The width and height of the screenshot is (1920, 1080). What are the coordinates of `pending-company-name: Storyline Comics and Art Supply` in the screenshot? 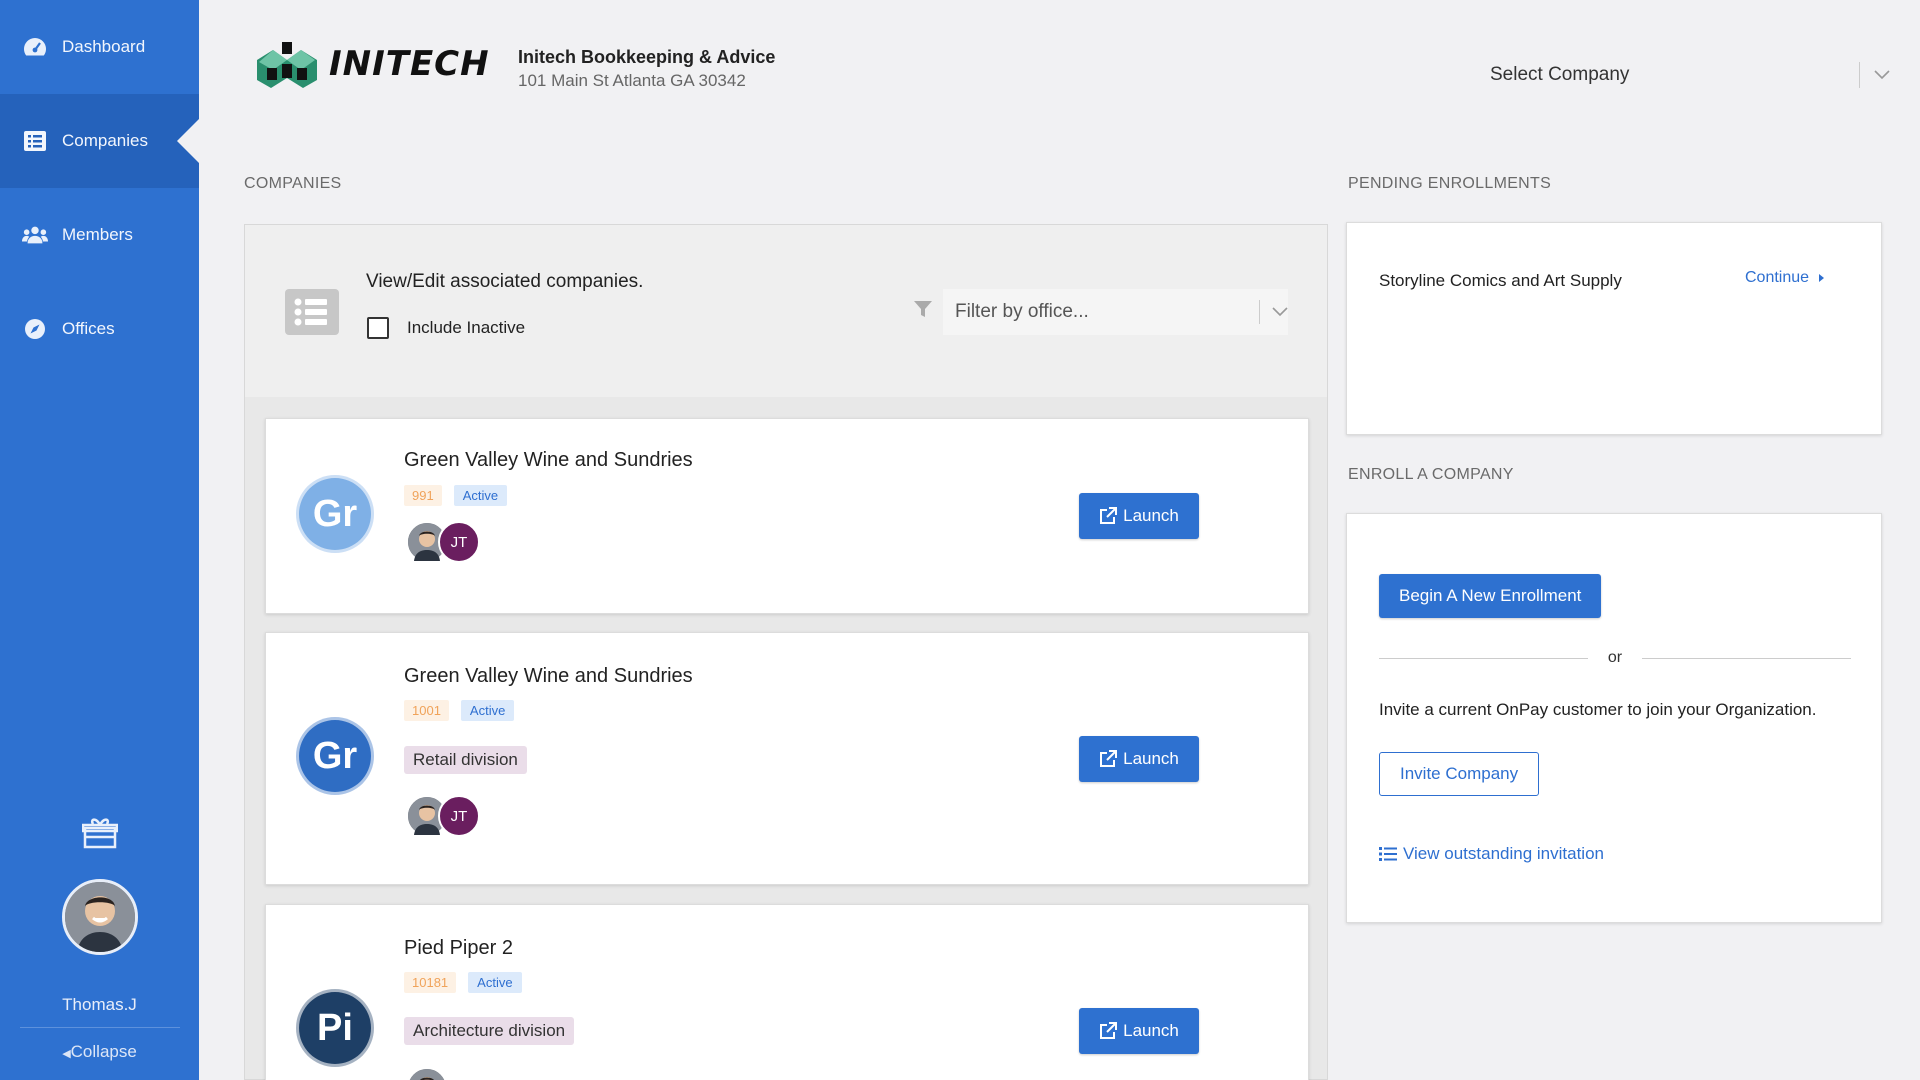 It's located at (1500, 280).